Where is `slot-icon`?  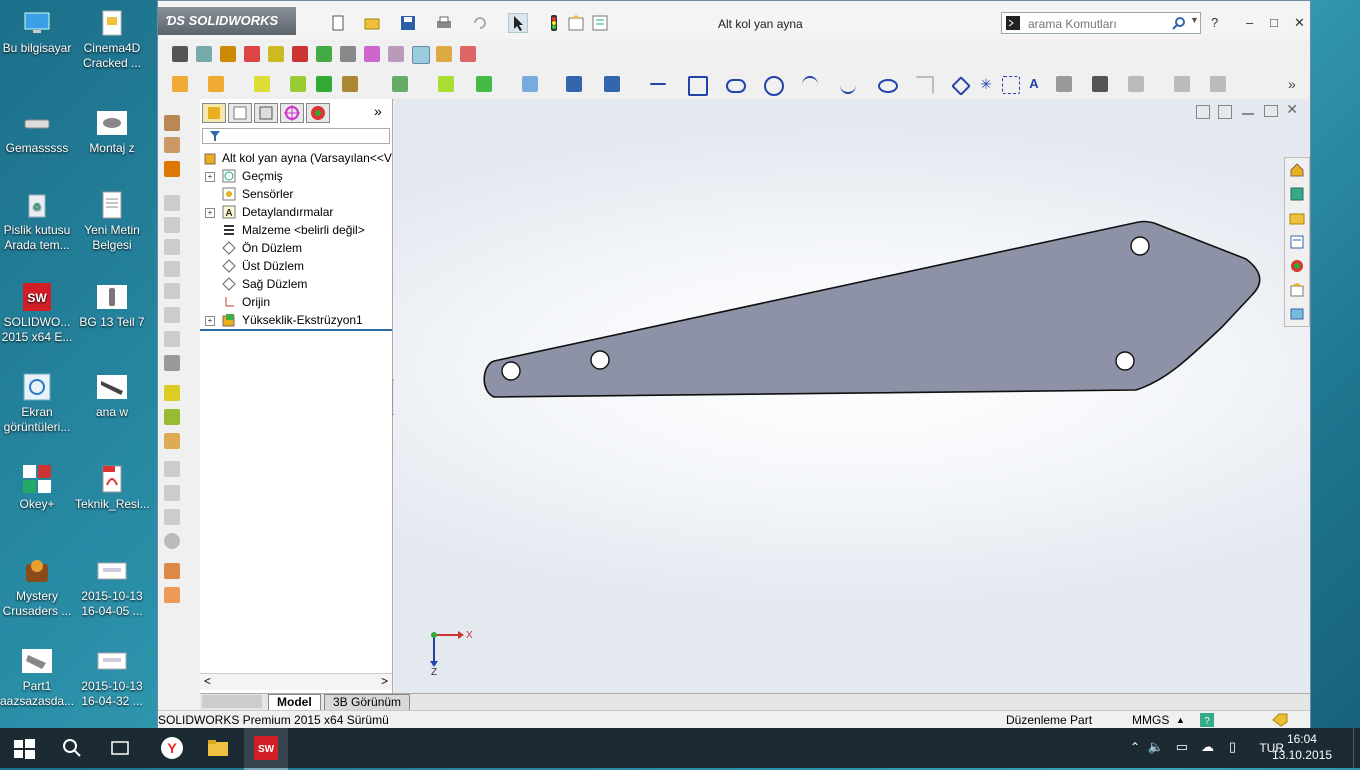
slot-icon is located at coordinates (736, 86).